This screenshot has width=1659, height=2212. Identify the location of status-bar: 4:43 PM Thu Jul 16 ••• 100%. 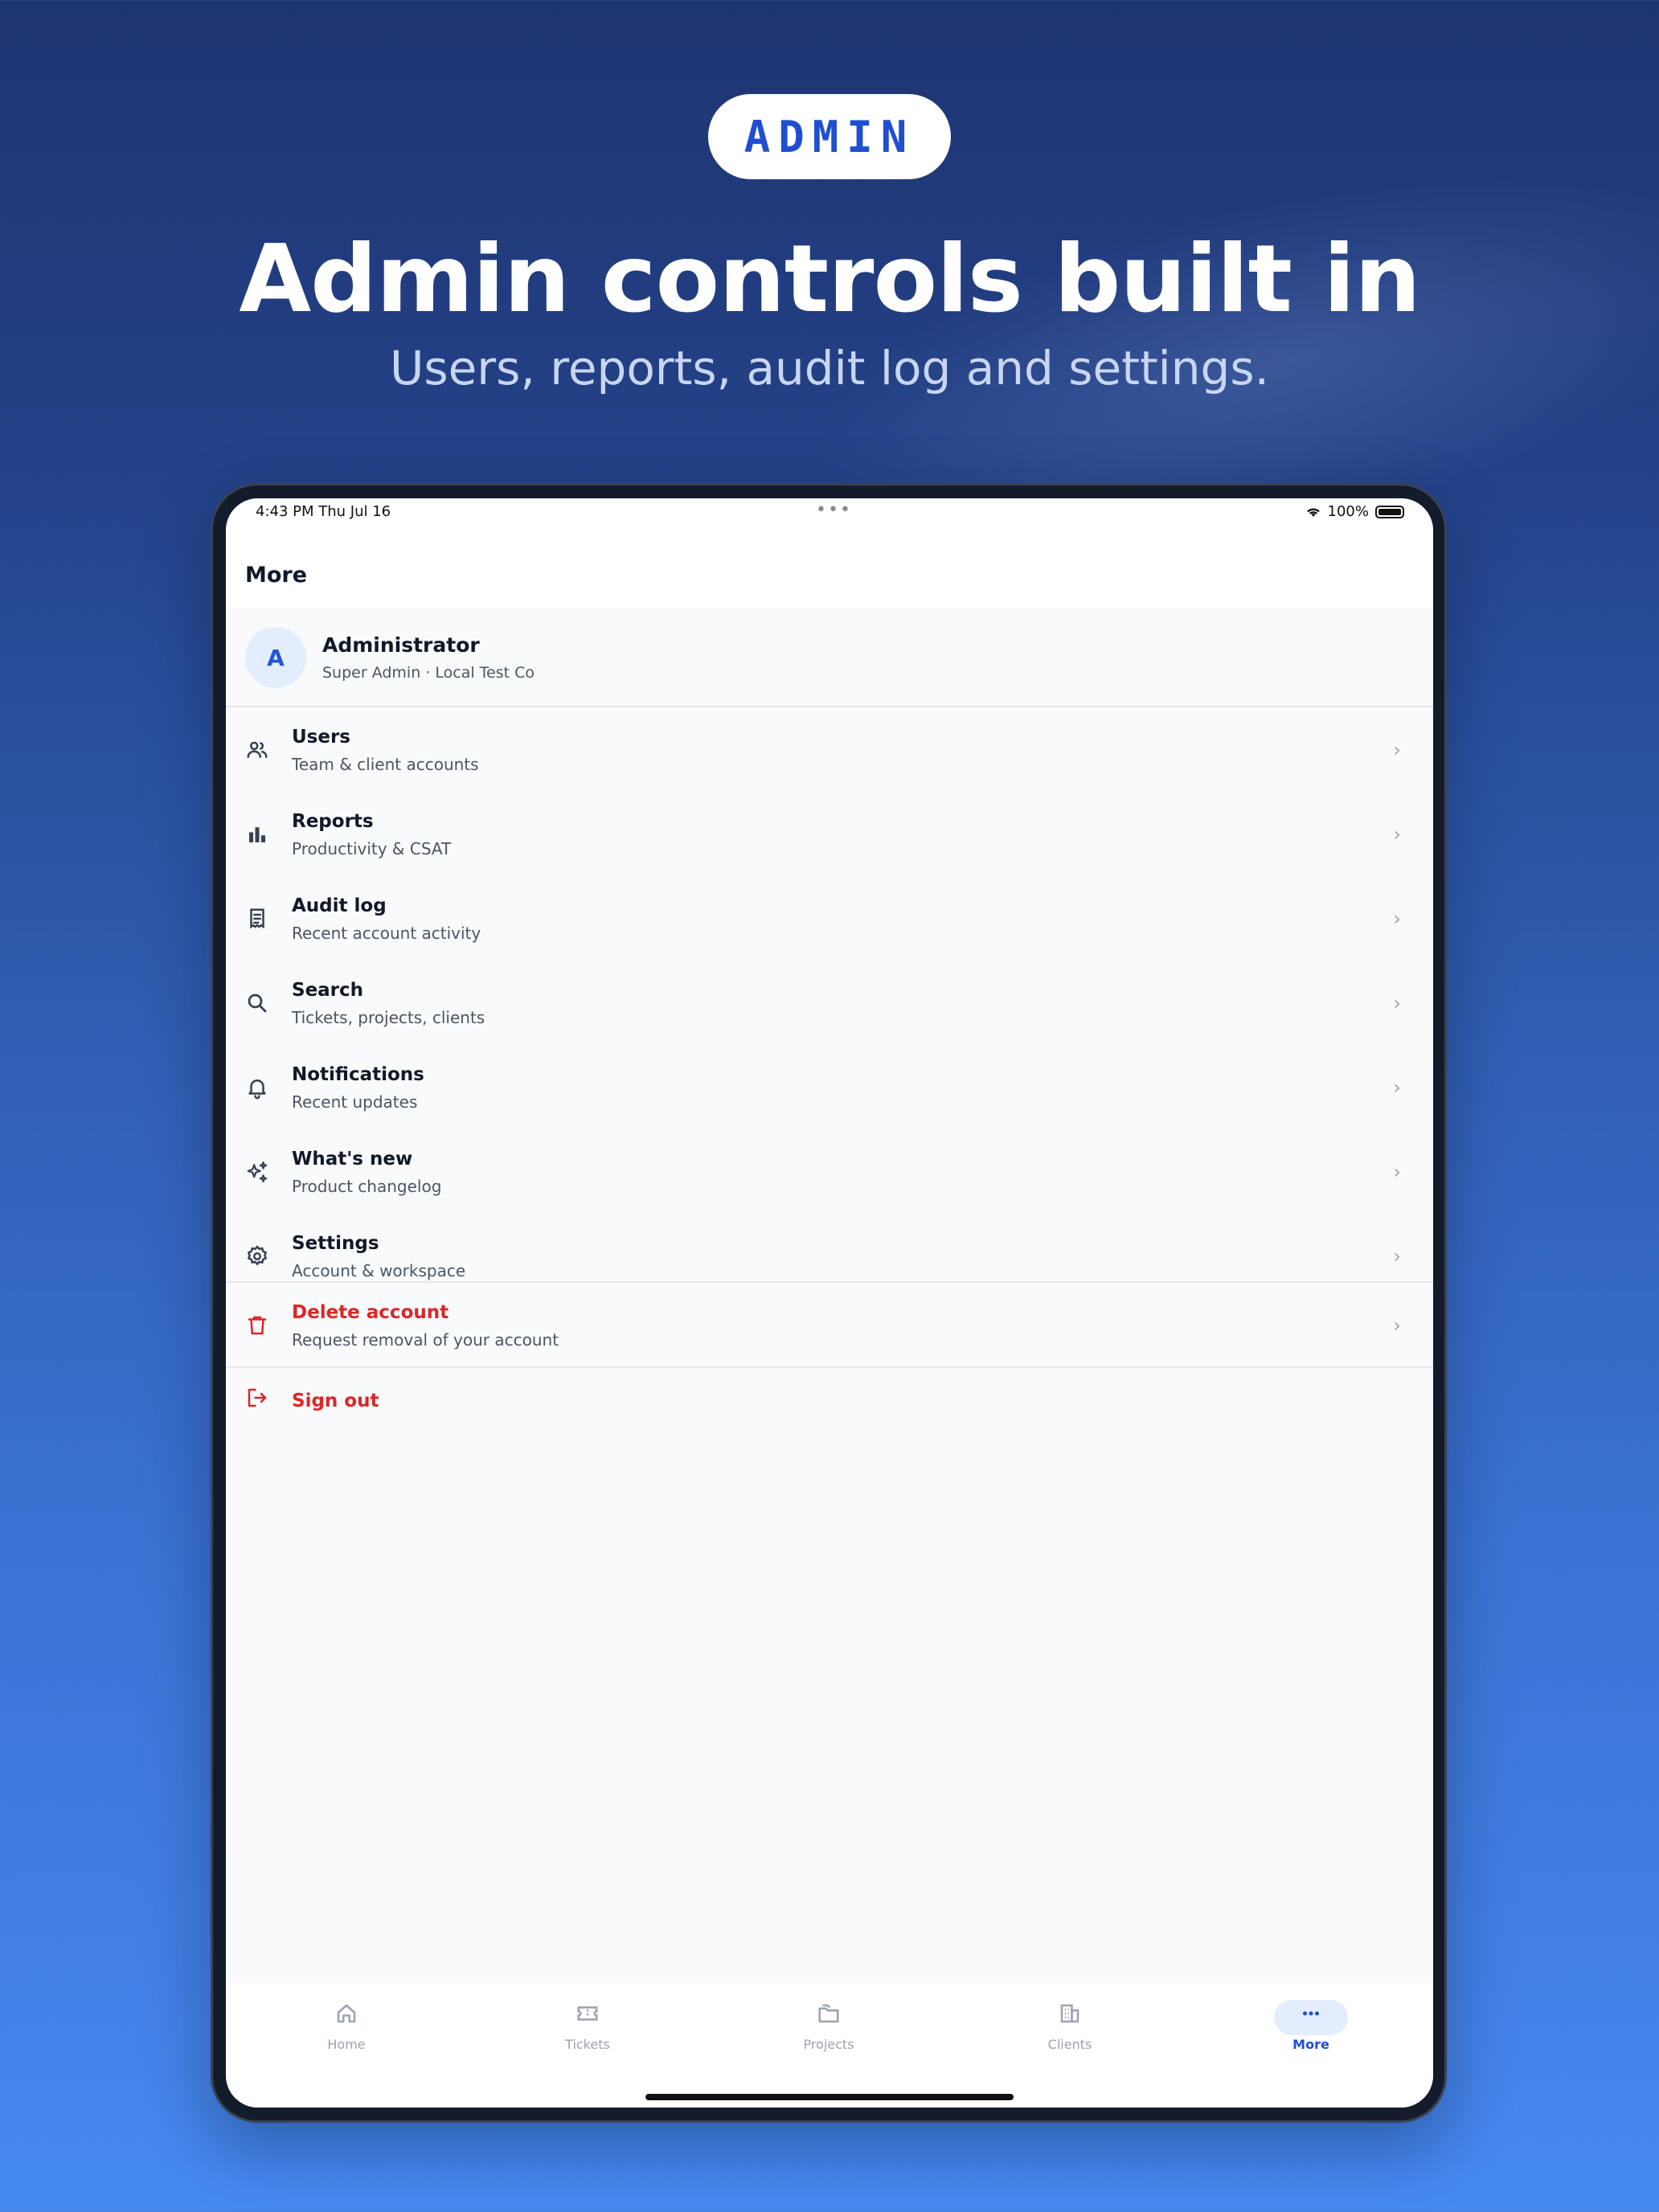
(829, 520).